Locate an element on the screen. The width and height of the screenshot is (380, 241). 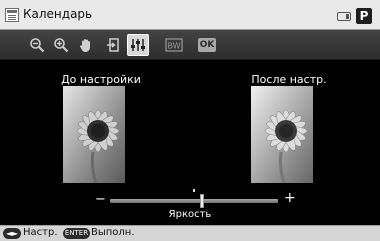
zoom-in-button is located at coordinates (61, 45).